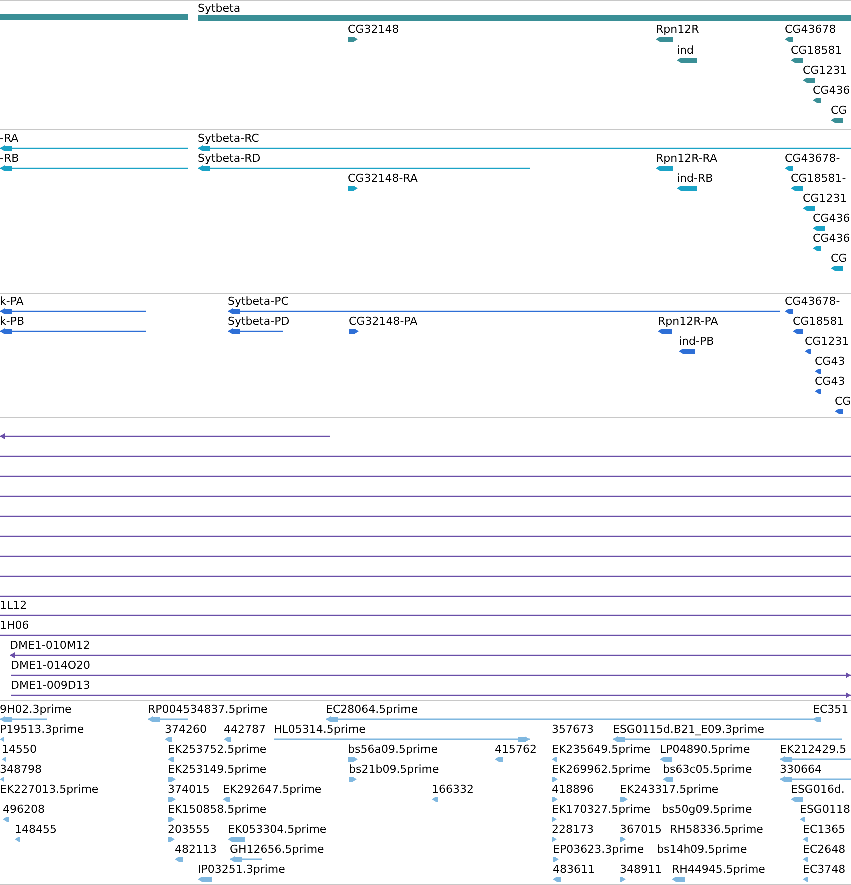  What do you see at coordinates (229, 138) in the screenshot?
I see `feature-label: Sytbeta-RC` at bounding box center [229, 138].